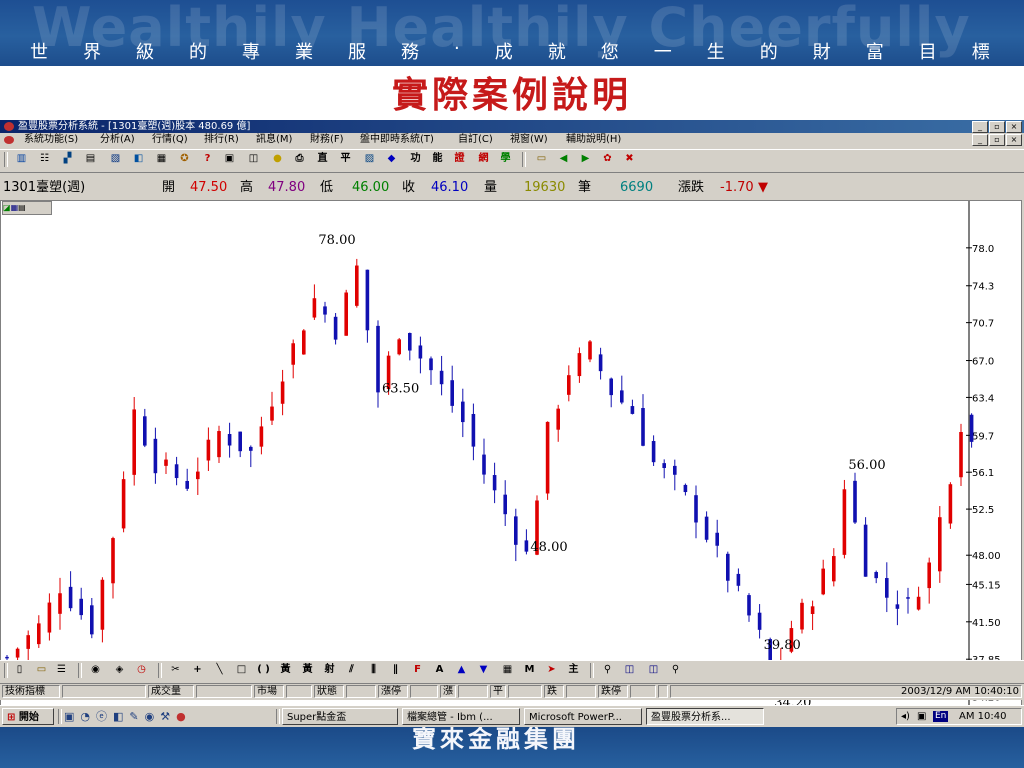 This screenshot has width=1024, height=768. I want to click on table-icon: ▦, so click(161, 159).